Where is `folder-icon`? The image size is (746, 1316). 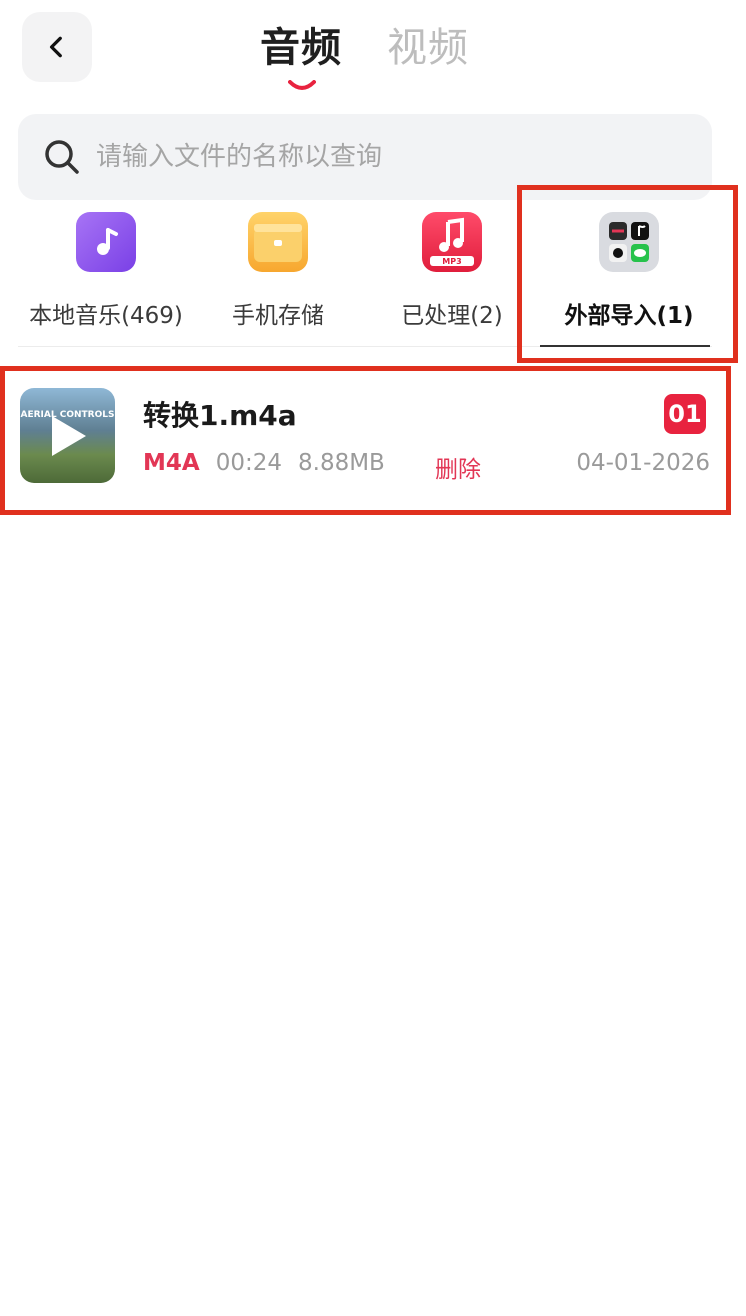
folder-icon is located at coordinates (278, 242).